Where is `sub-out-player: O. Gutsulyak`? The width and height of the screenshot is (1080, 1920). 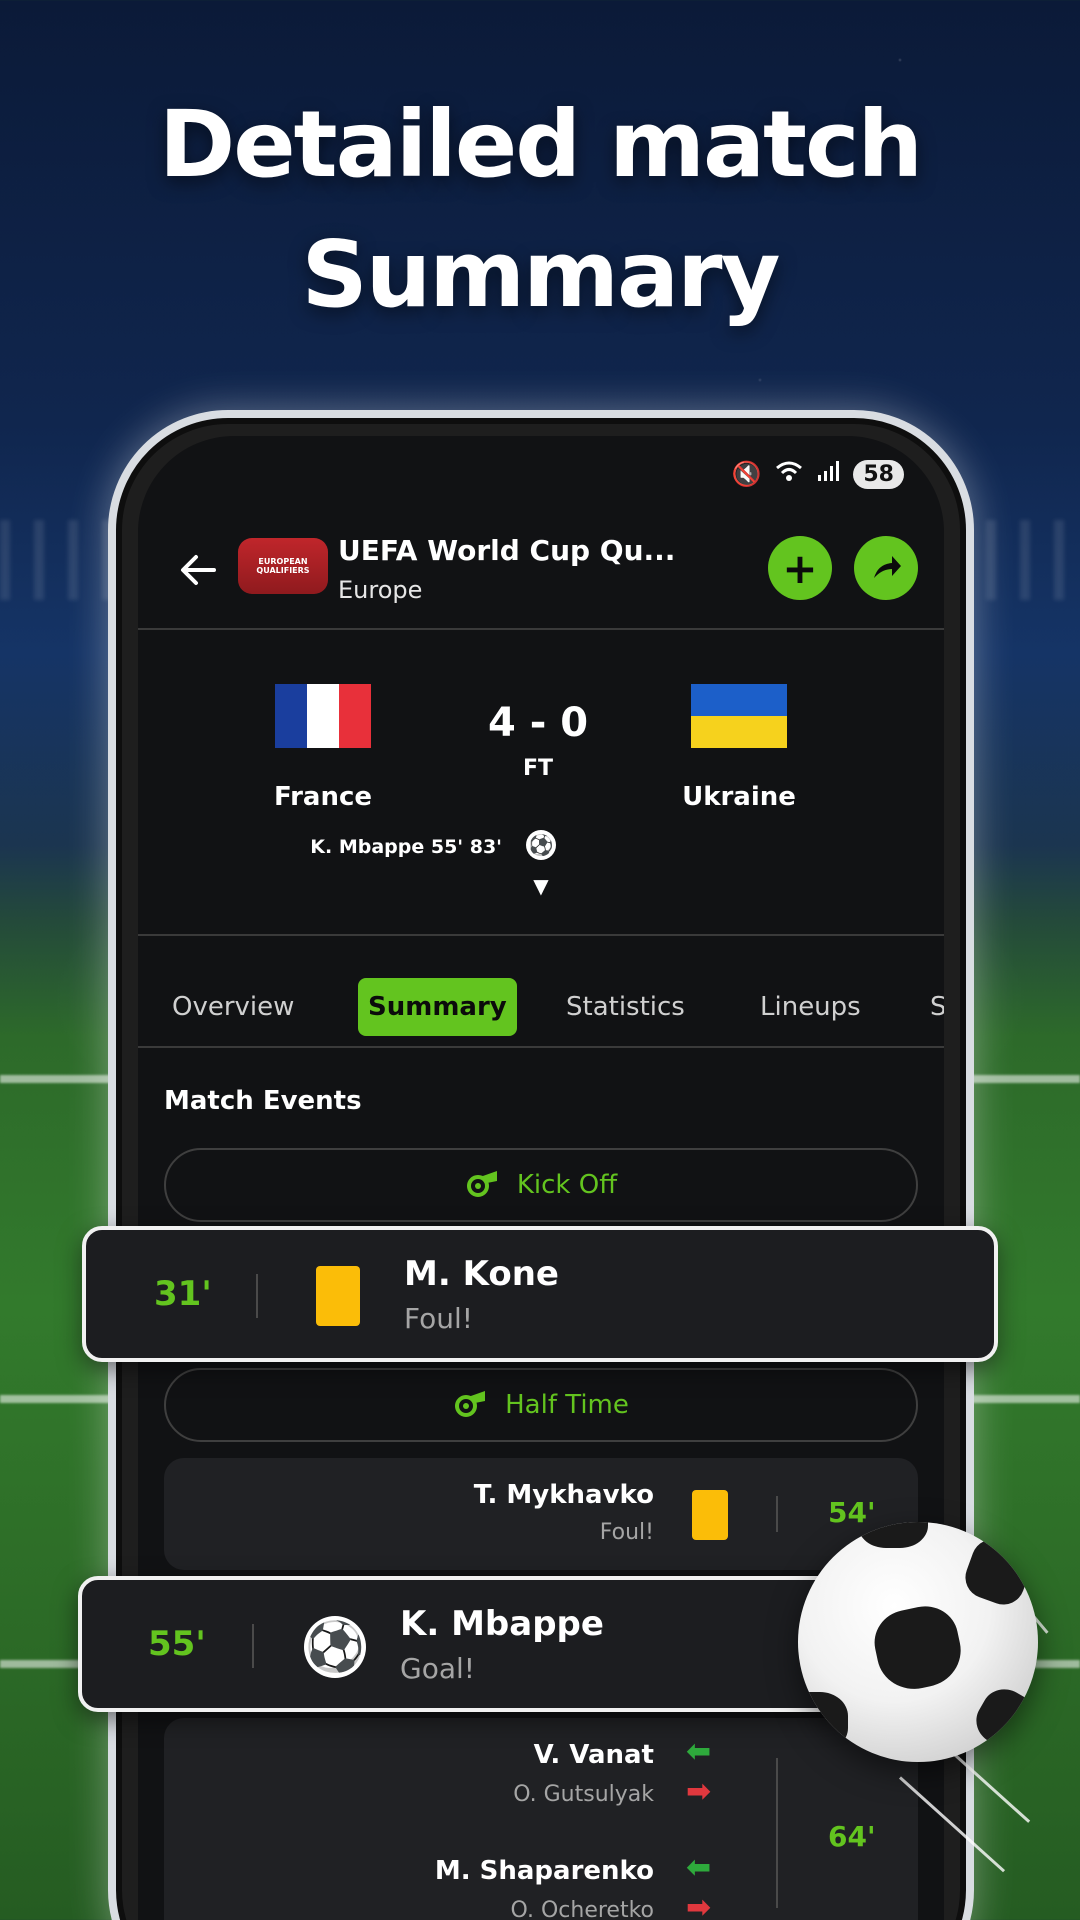
sub-out-player: O. Gutsulyak is located at coordinates (583, 1794).